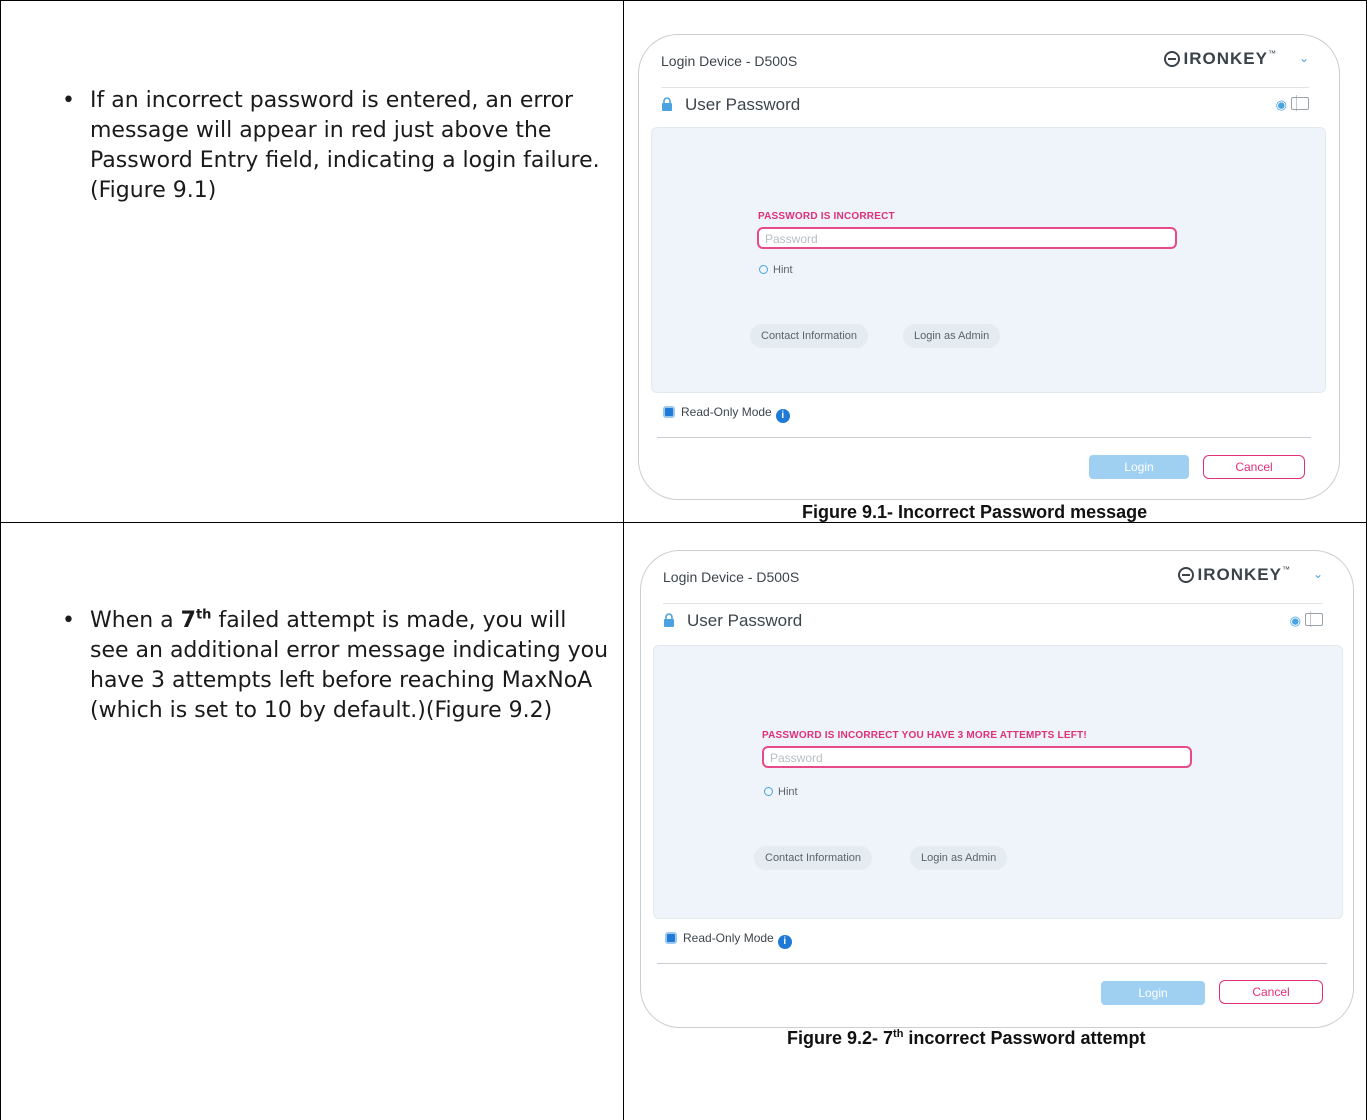 This screenshot has height=1120, width=1367. What do you see at coordinates (826, 216) in the screenshot?
I see `error-message: PASSWORD IS INCORRECT` at bounding box center [826, 216].